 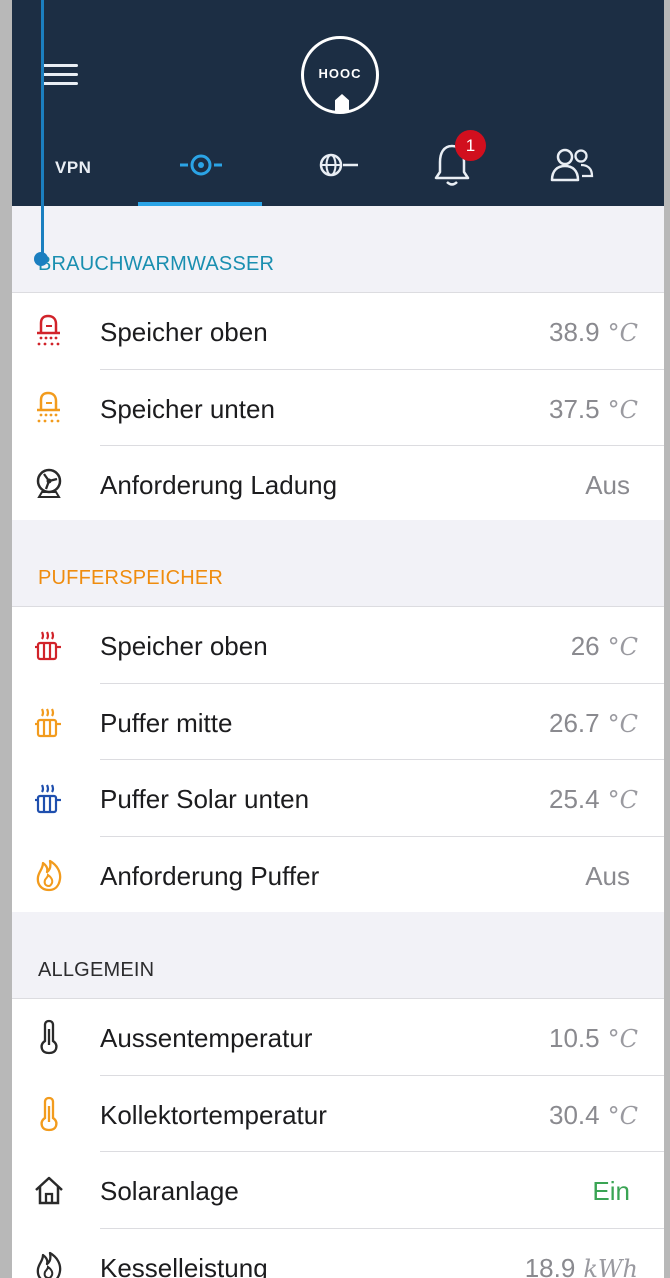 What do you see at coordinates (156, 264) in the screenshot?
I see `section-title: BRAUCHWARMWASSER` at bounding box center [156, 264].